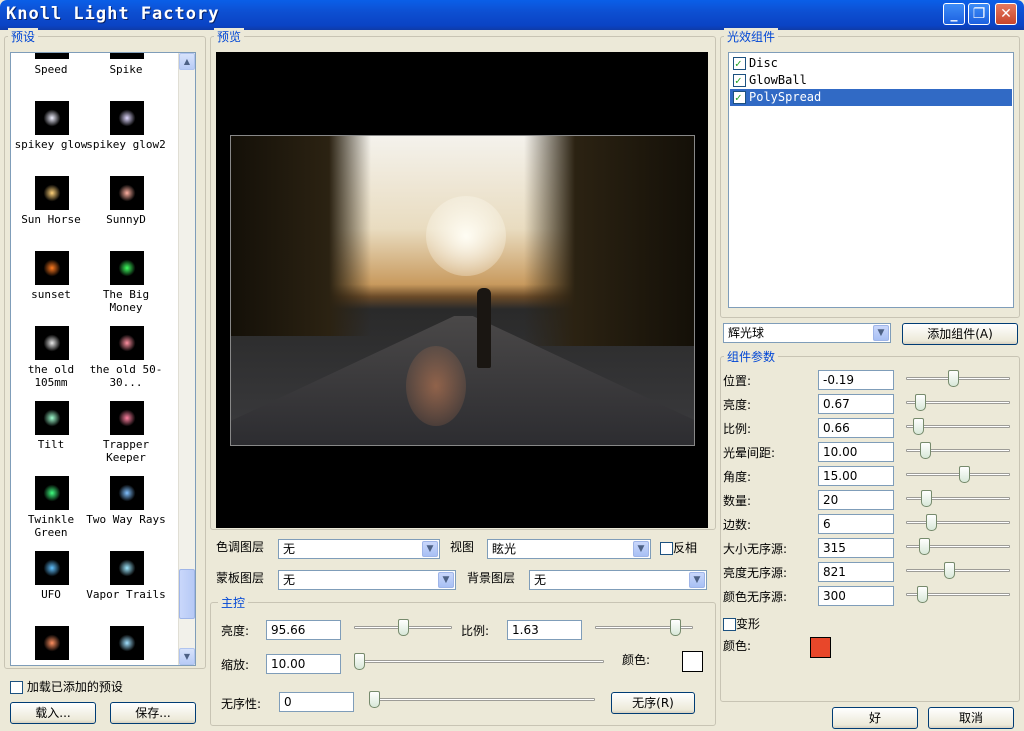 The height and width of the screenshot is (731, 1024). I want to click on preset-item-label: The Big Money, so click(126, 301).